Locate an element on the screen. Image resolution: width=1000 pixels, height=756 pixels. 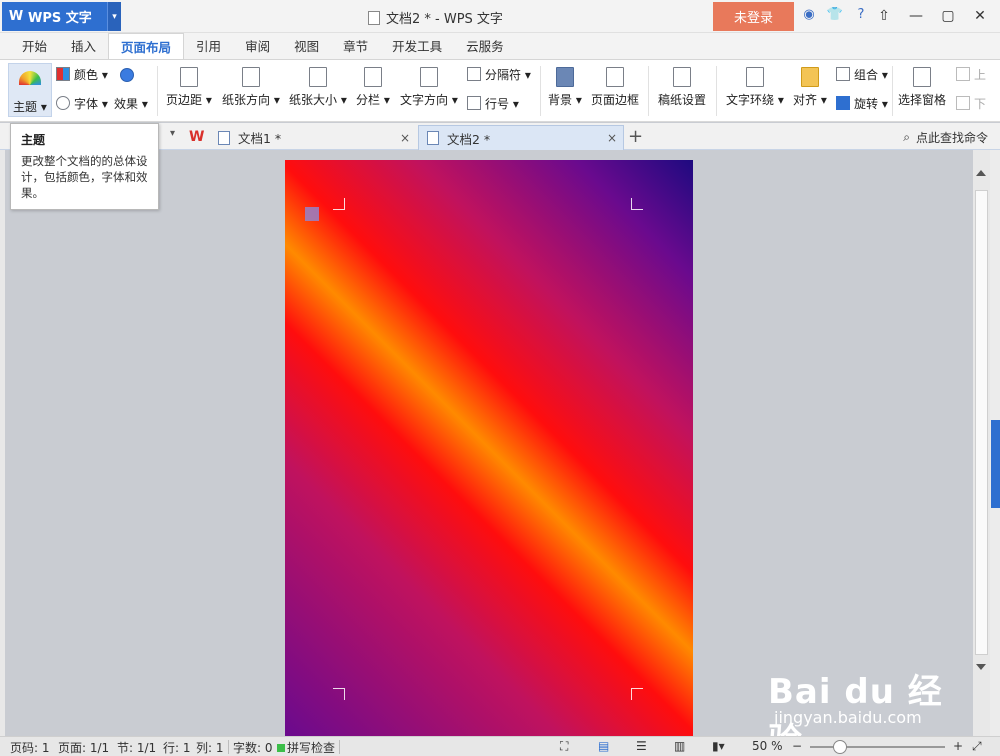
doc-tab-2: 文档2 * × is located at coordinates (521, 137).